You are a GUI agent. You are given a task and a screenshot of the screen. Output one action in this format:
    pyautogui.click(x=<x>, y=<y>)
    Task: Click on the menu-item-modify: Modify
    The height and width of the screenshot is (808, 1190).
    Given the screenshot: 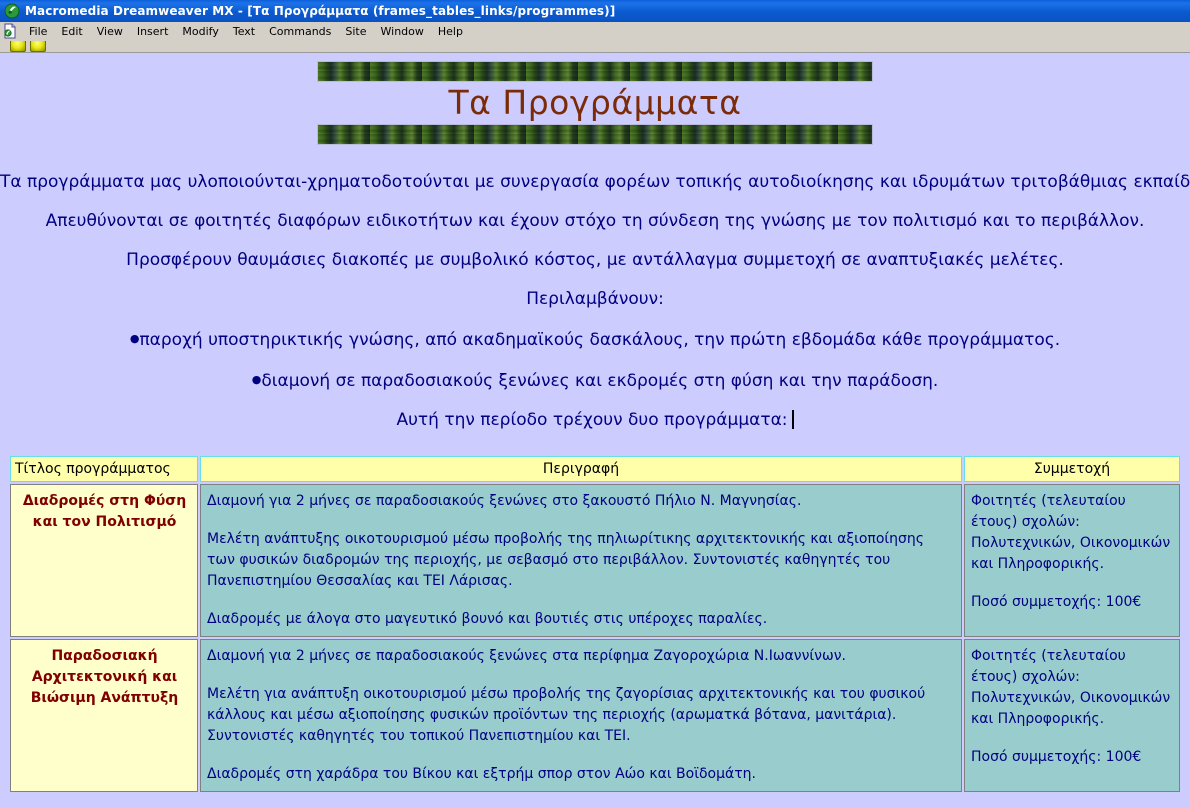 What is the action you would take?
    pyautogui.click(x=200, y=31)
    